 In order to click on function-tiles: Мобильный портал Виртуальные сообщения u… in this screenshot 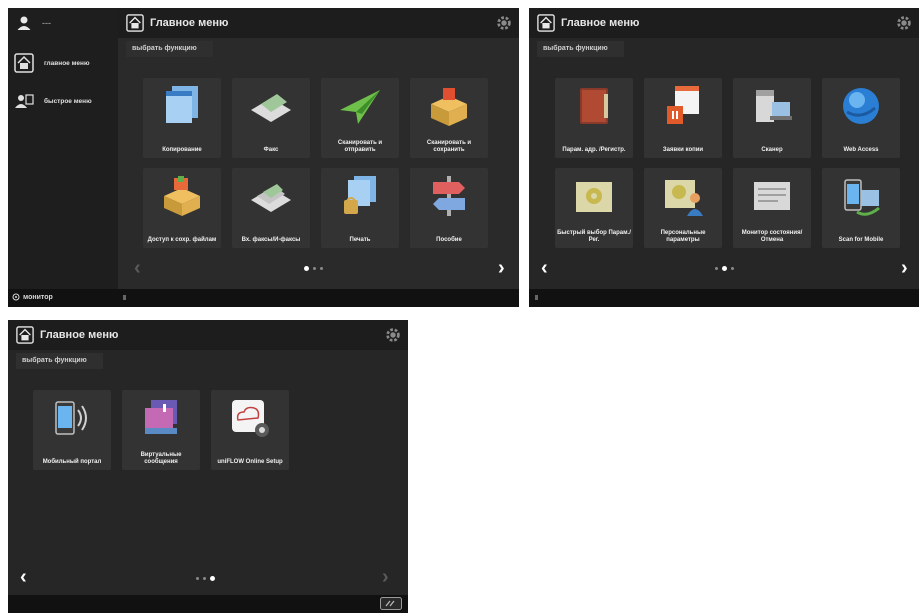, I will do `click(205, 430)`.